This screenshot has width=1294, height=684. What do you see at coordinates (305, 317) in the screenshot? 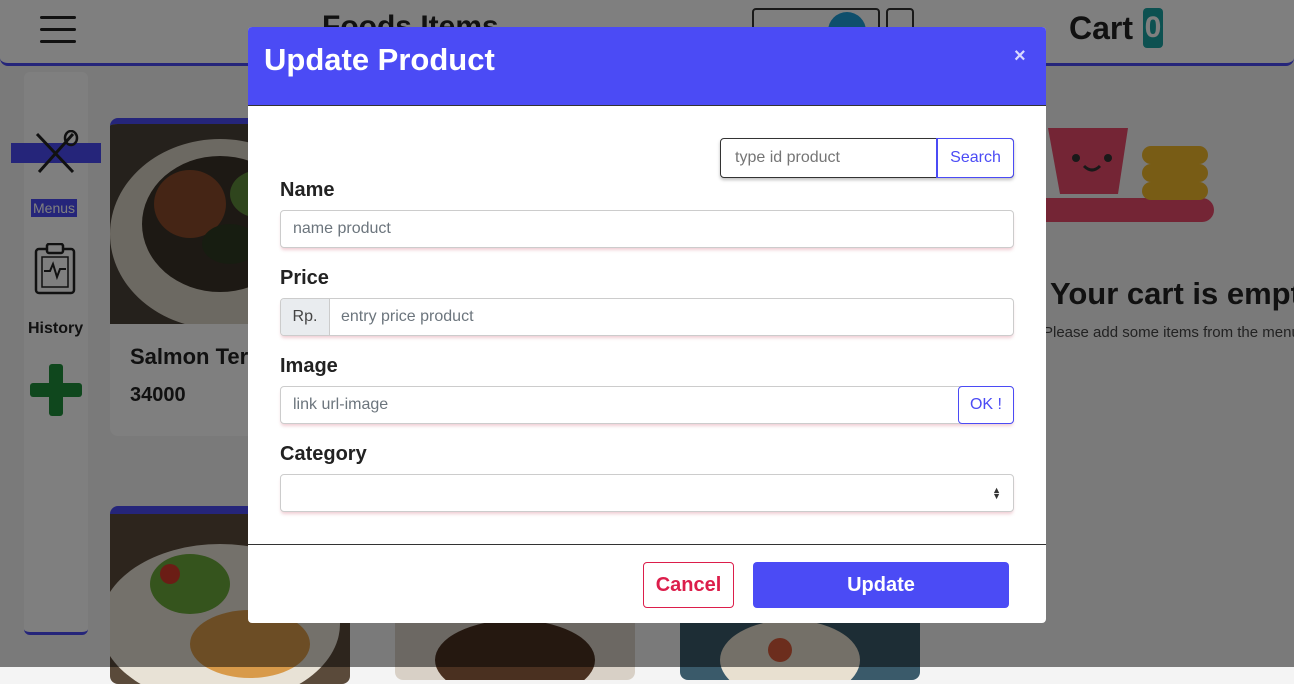
I see `currency-prefix: Rp.` at bounding box center [305, 317].